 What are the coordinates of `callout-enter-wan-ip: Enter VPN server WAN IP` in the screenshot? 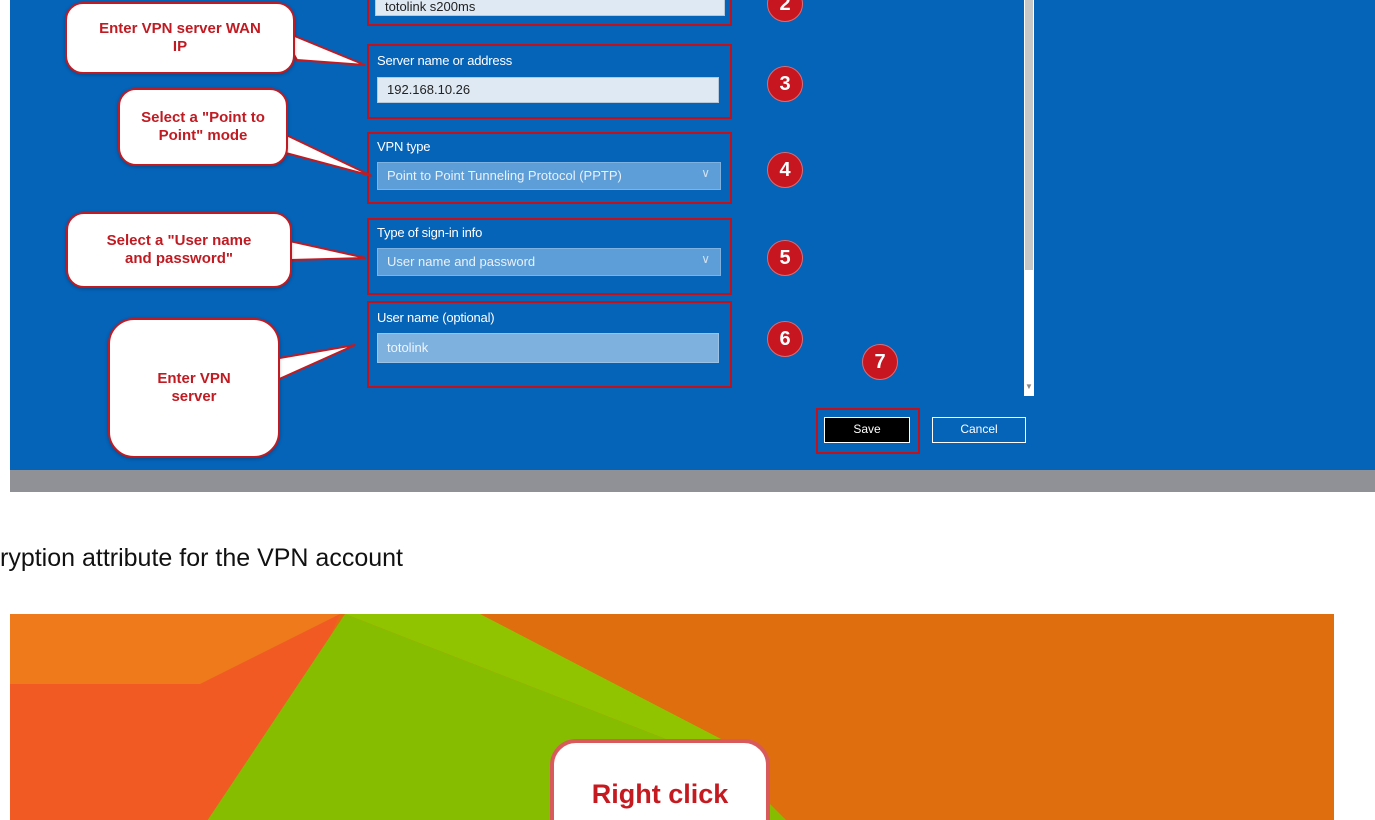 It's located at (180, 38).